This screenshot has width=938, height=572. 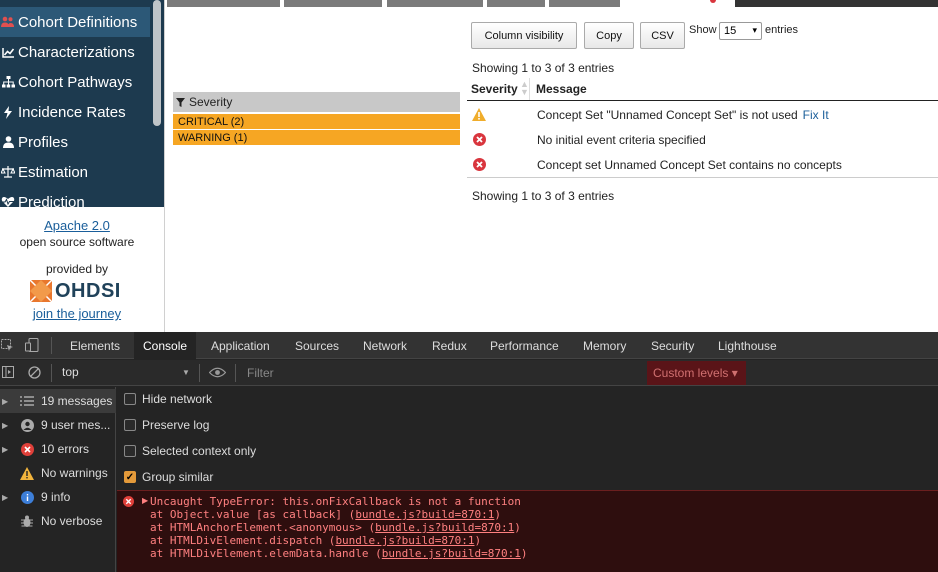 What do you see at coordinates (240, 345) in the screenshot?
I see `tab-application: Application` at bounding box center [240, 345].